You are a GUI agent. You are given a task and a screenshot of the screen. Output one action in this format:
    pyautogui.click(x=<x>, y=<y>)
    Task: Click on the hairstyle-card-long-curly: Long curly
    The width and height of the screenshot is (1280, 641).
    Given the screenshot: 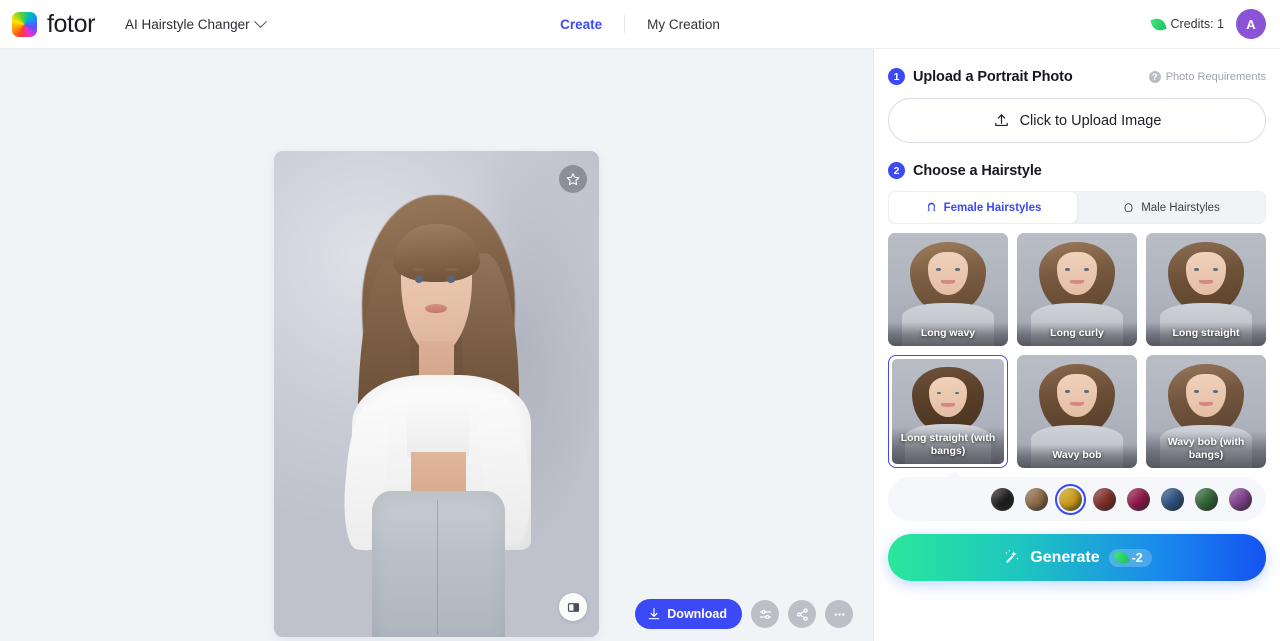 What is the action you would take?
    pyautogui.click(x=1077, y=289)
    